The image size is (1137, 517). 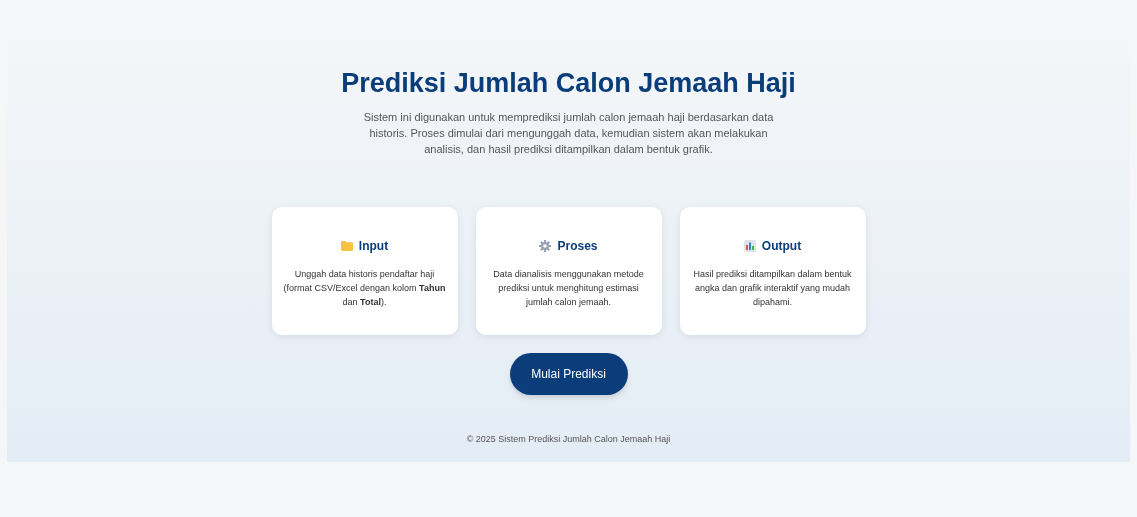 I want to click on card-description: Unggah data historis pendaftar haji (format CSV/Excel dengan kolom Tahun dan Total)., so click(x=364, y=288).